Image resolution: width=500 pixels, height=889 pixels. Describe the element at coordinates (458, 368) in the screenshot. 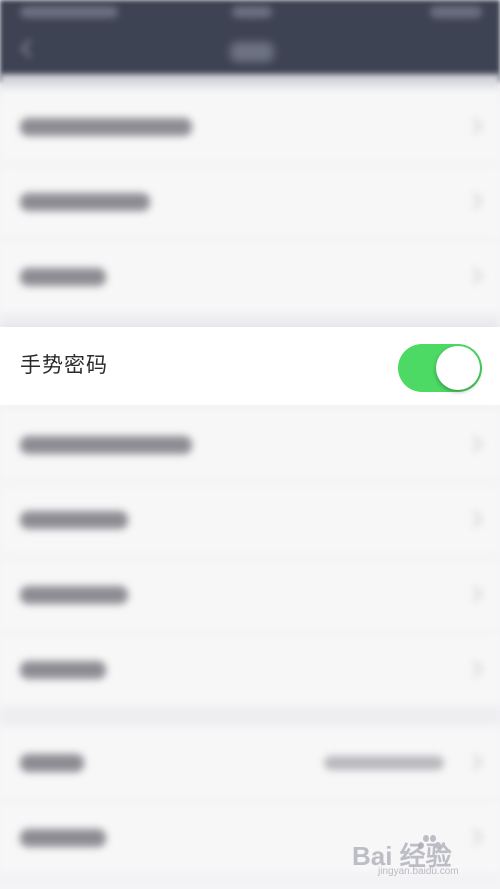

I see `toggle-knob` at that location.